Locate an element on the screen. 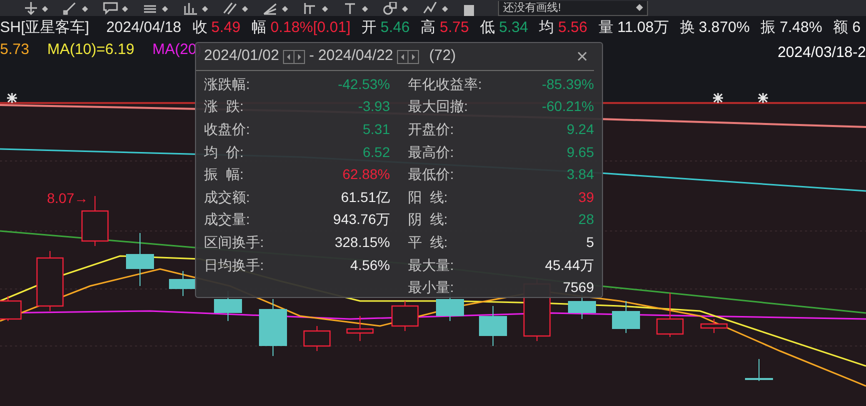  dropdown-value: 还没有画线! is located at coordinates (532, 8).